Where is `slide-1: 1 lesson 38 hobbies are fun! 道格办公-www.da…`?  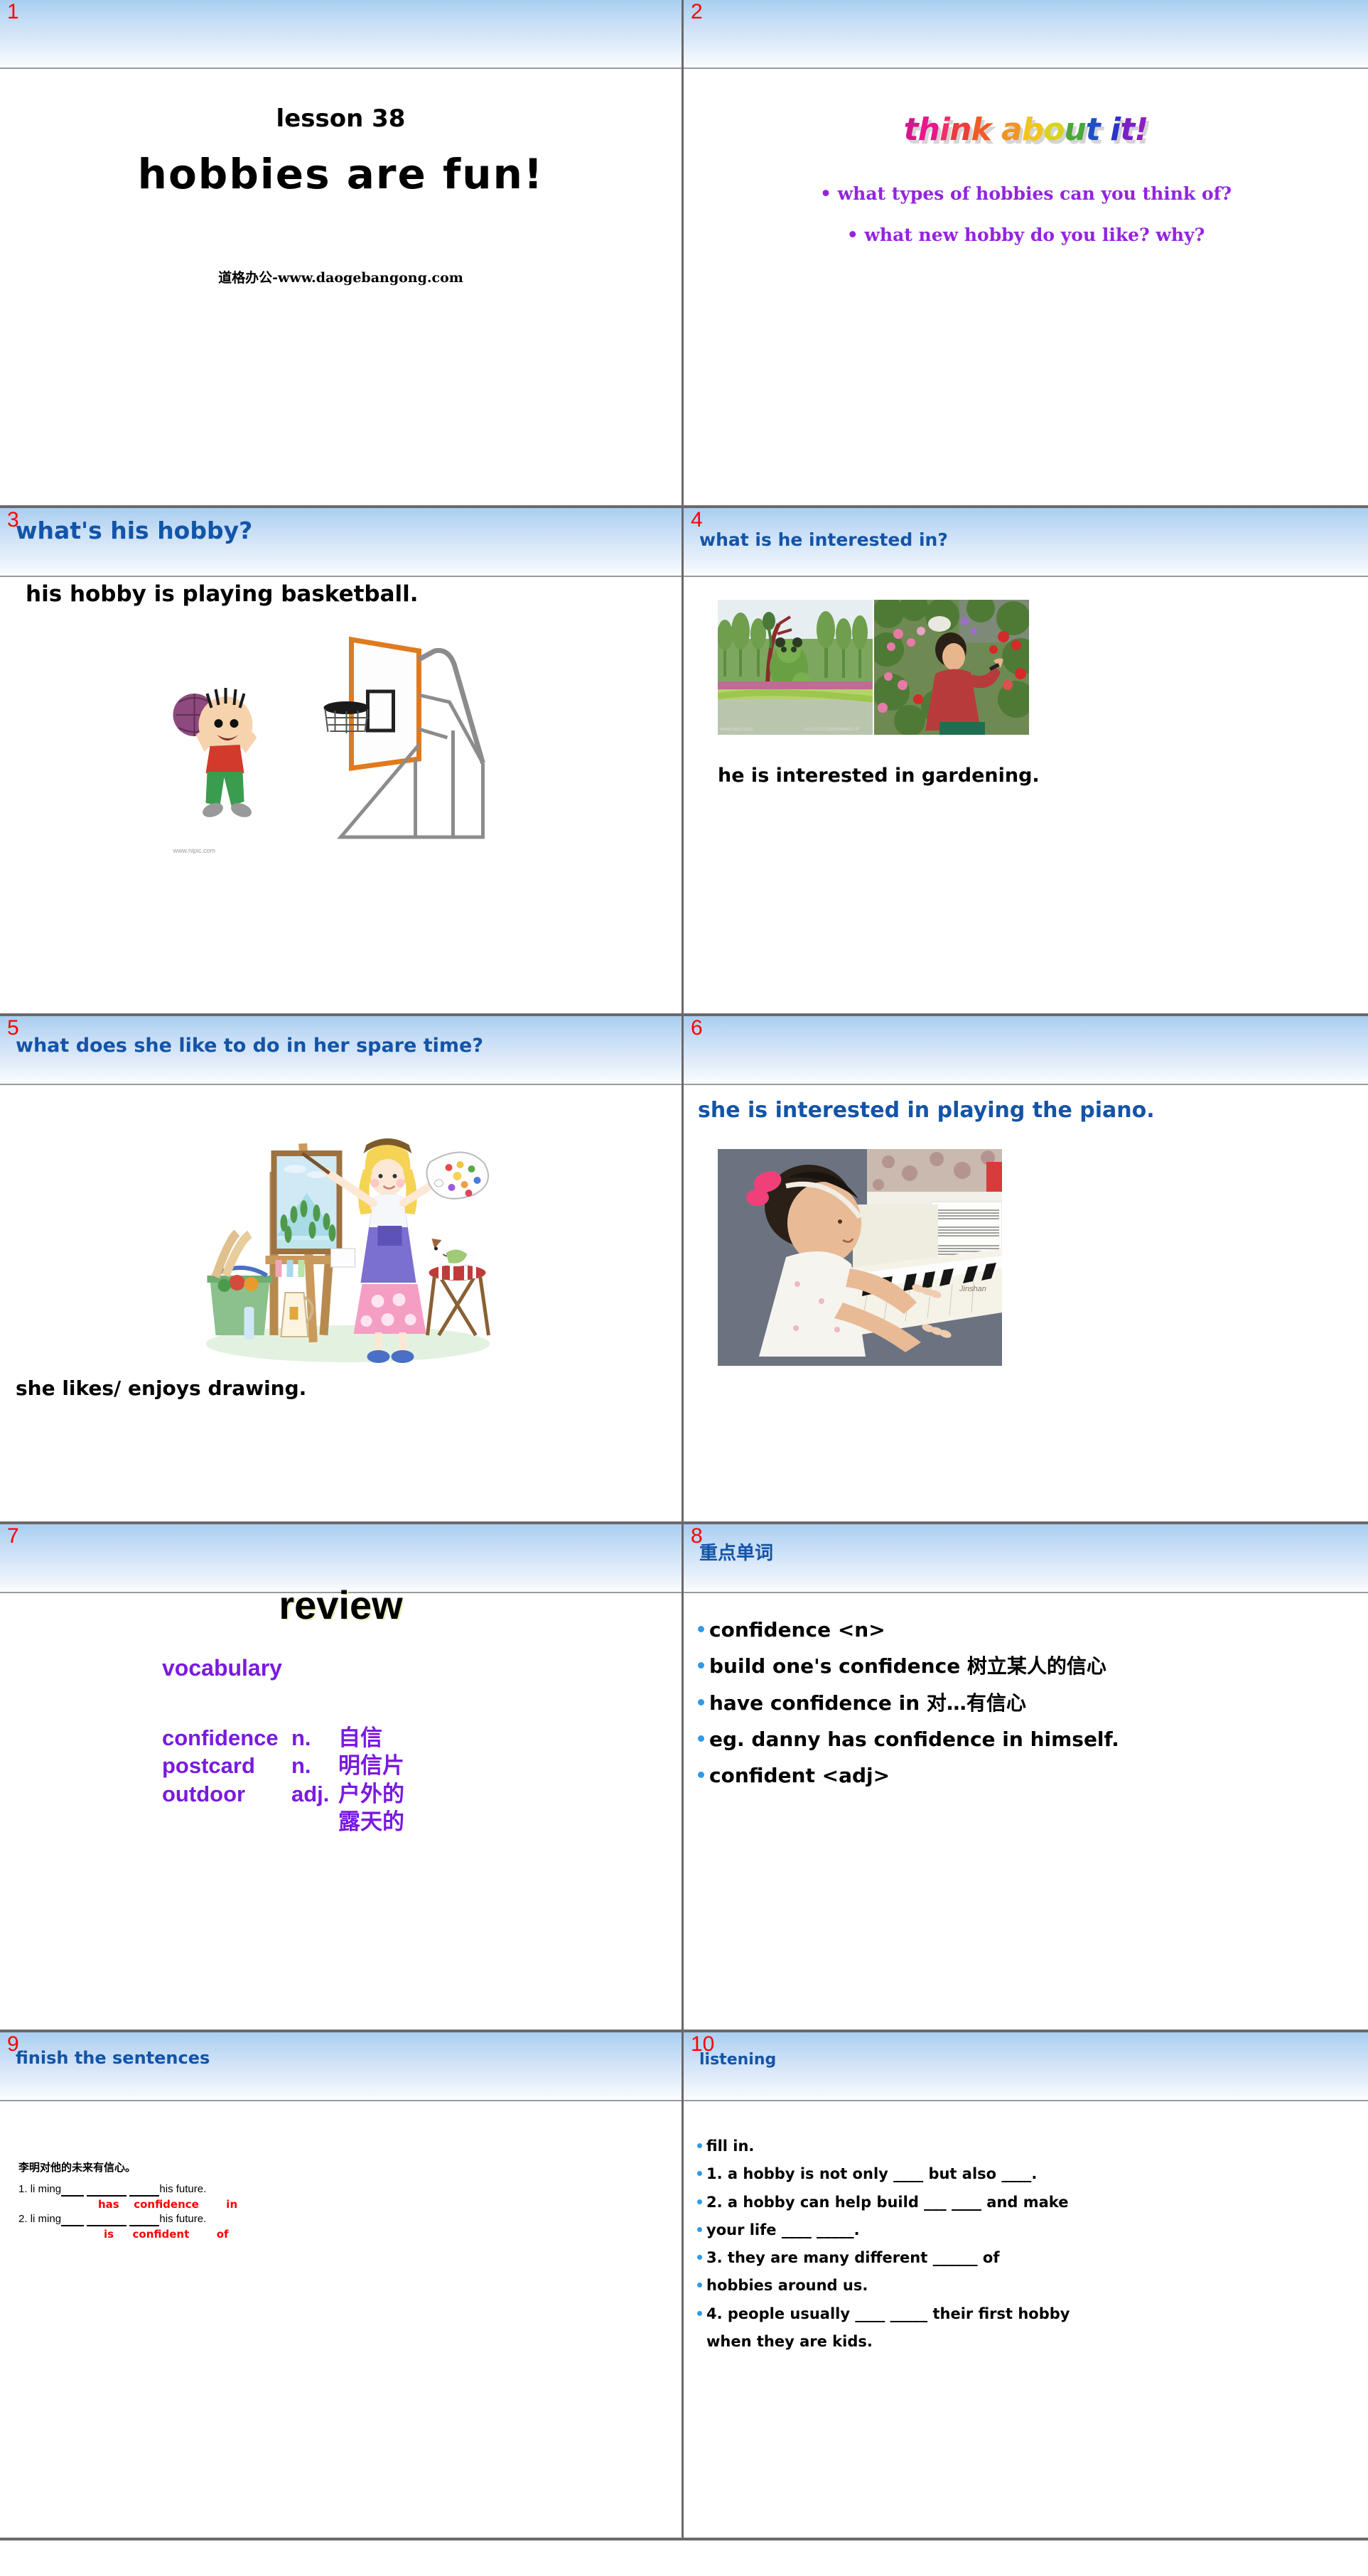
slide-1: 1 lesson 38 hobbies are fun! 道格办公-www.da… is located at coordinates (342, 254).